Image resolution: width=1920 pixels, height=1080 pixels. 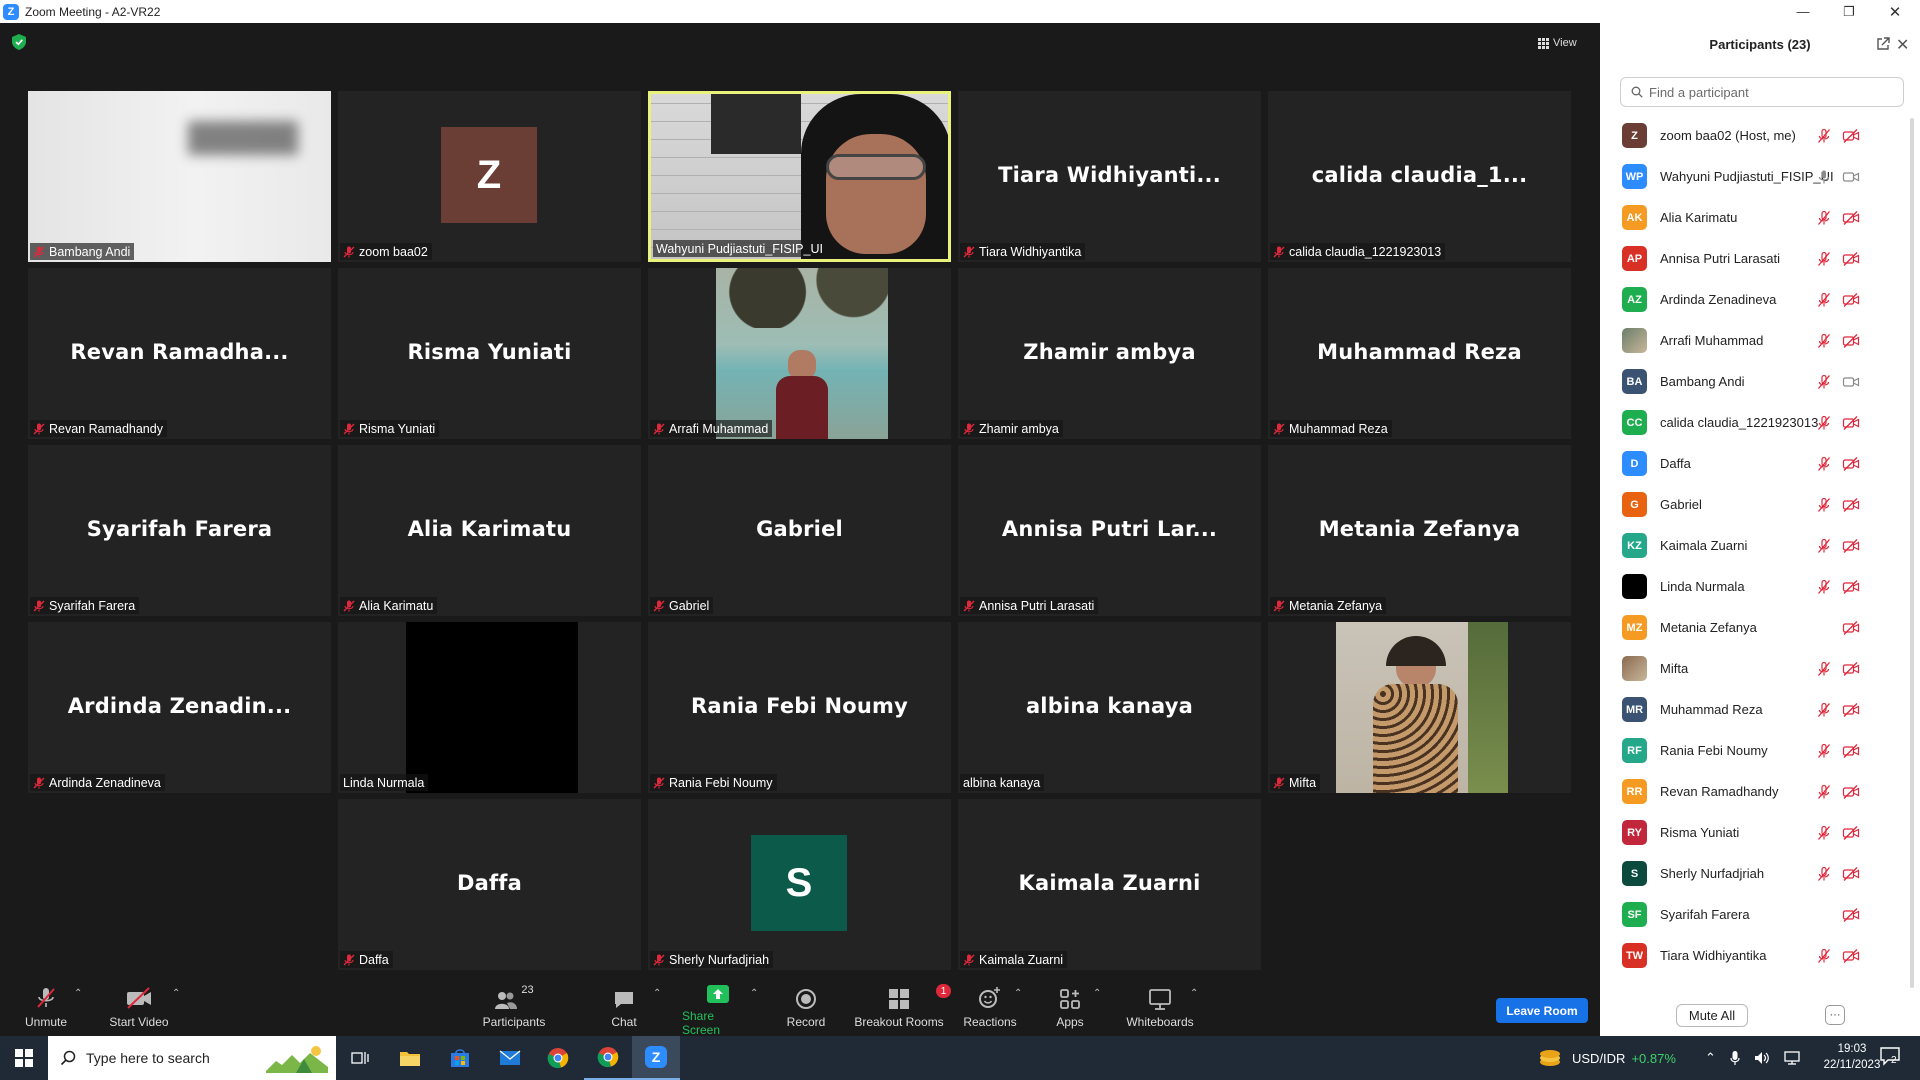 I want to click on video-tile: Bambang Andi, so click(x=179, y=176).